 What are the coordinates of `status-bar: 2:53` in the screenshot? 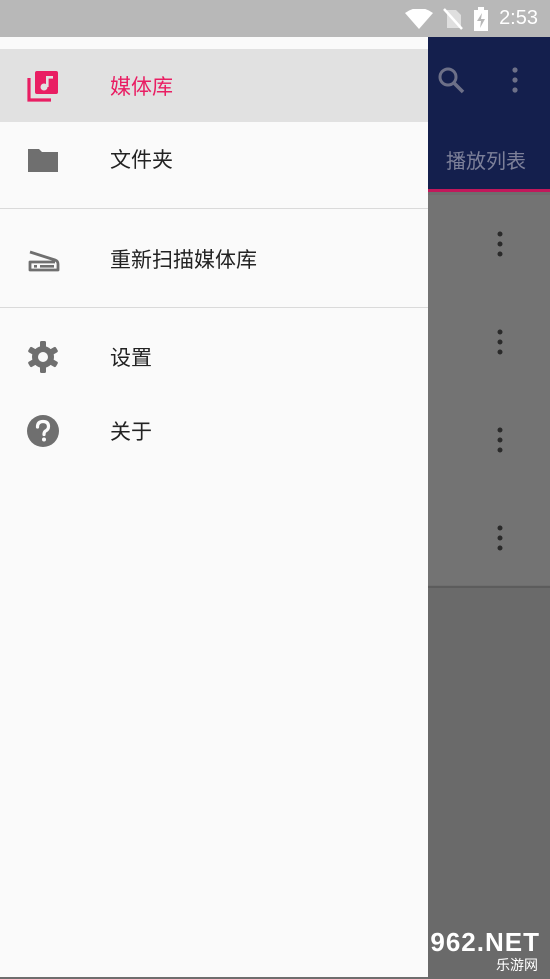 It's located at (275, 18).